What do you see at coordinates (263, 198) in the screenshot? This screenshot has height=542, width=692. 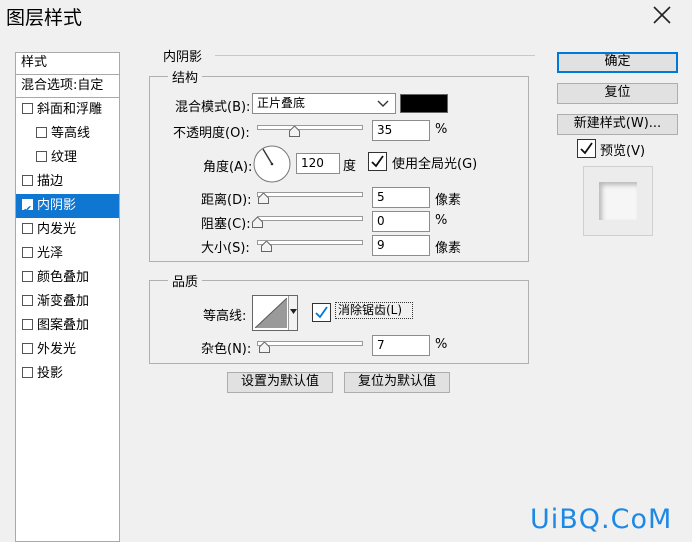 I see `distance-slider-thumb` at bounding box center [263, 198].